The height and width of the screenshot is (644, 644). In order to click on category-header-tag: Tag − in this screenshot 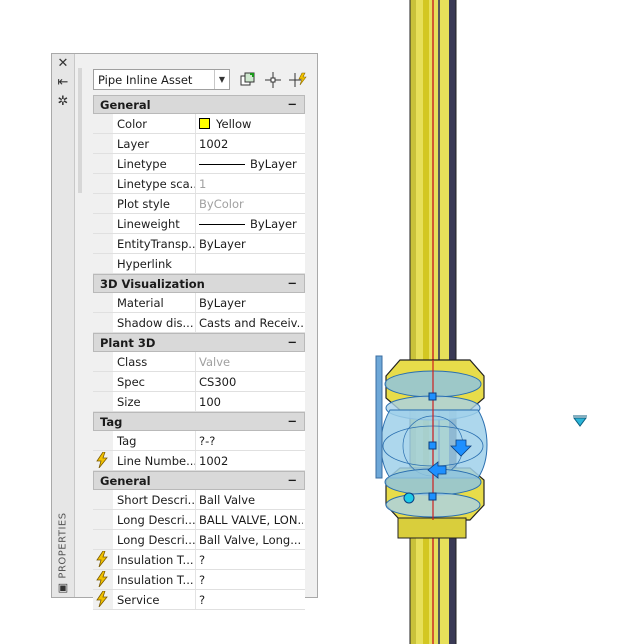, I will do `click(199, 421)`.